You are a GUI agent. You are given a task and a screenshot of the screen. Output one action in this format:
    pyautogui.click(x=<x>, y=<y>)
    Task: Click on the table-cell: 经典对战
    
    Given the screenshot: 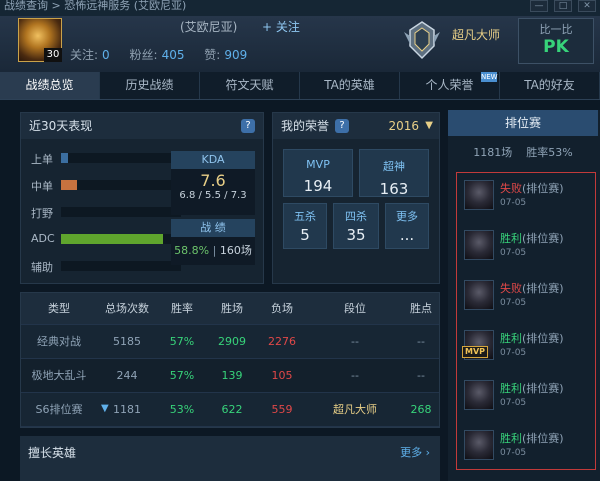 What is the action you would take?
    pyautogui.click(x=59, y=341)
    